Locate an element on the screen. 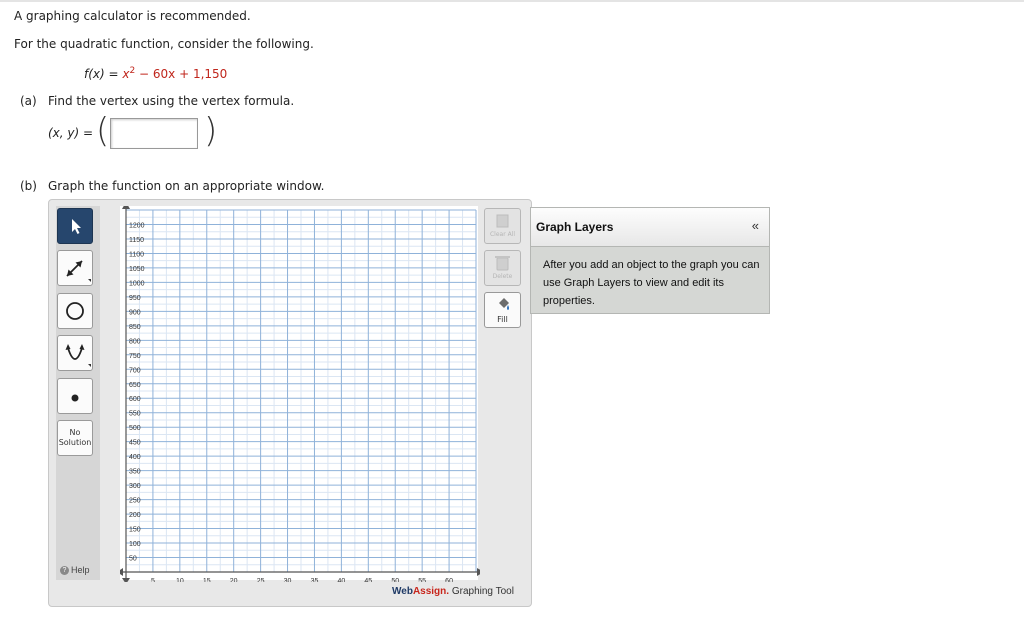  function-expression: f(x) = x2 − 60x + 1,150 is located at coordinates (155, 73).